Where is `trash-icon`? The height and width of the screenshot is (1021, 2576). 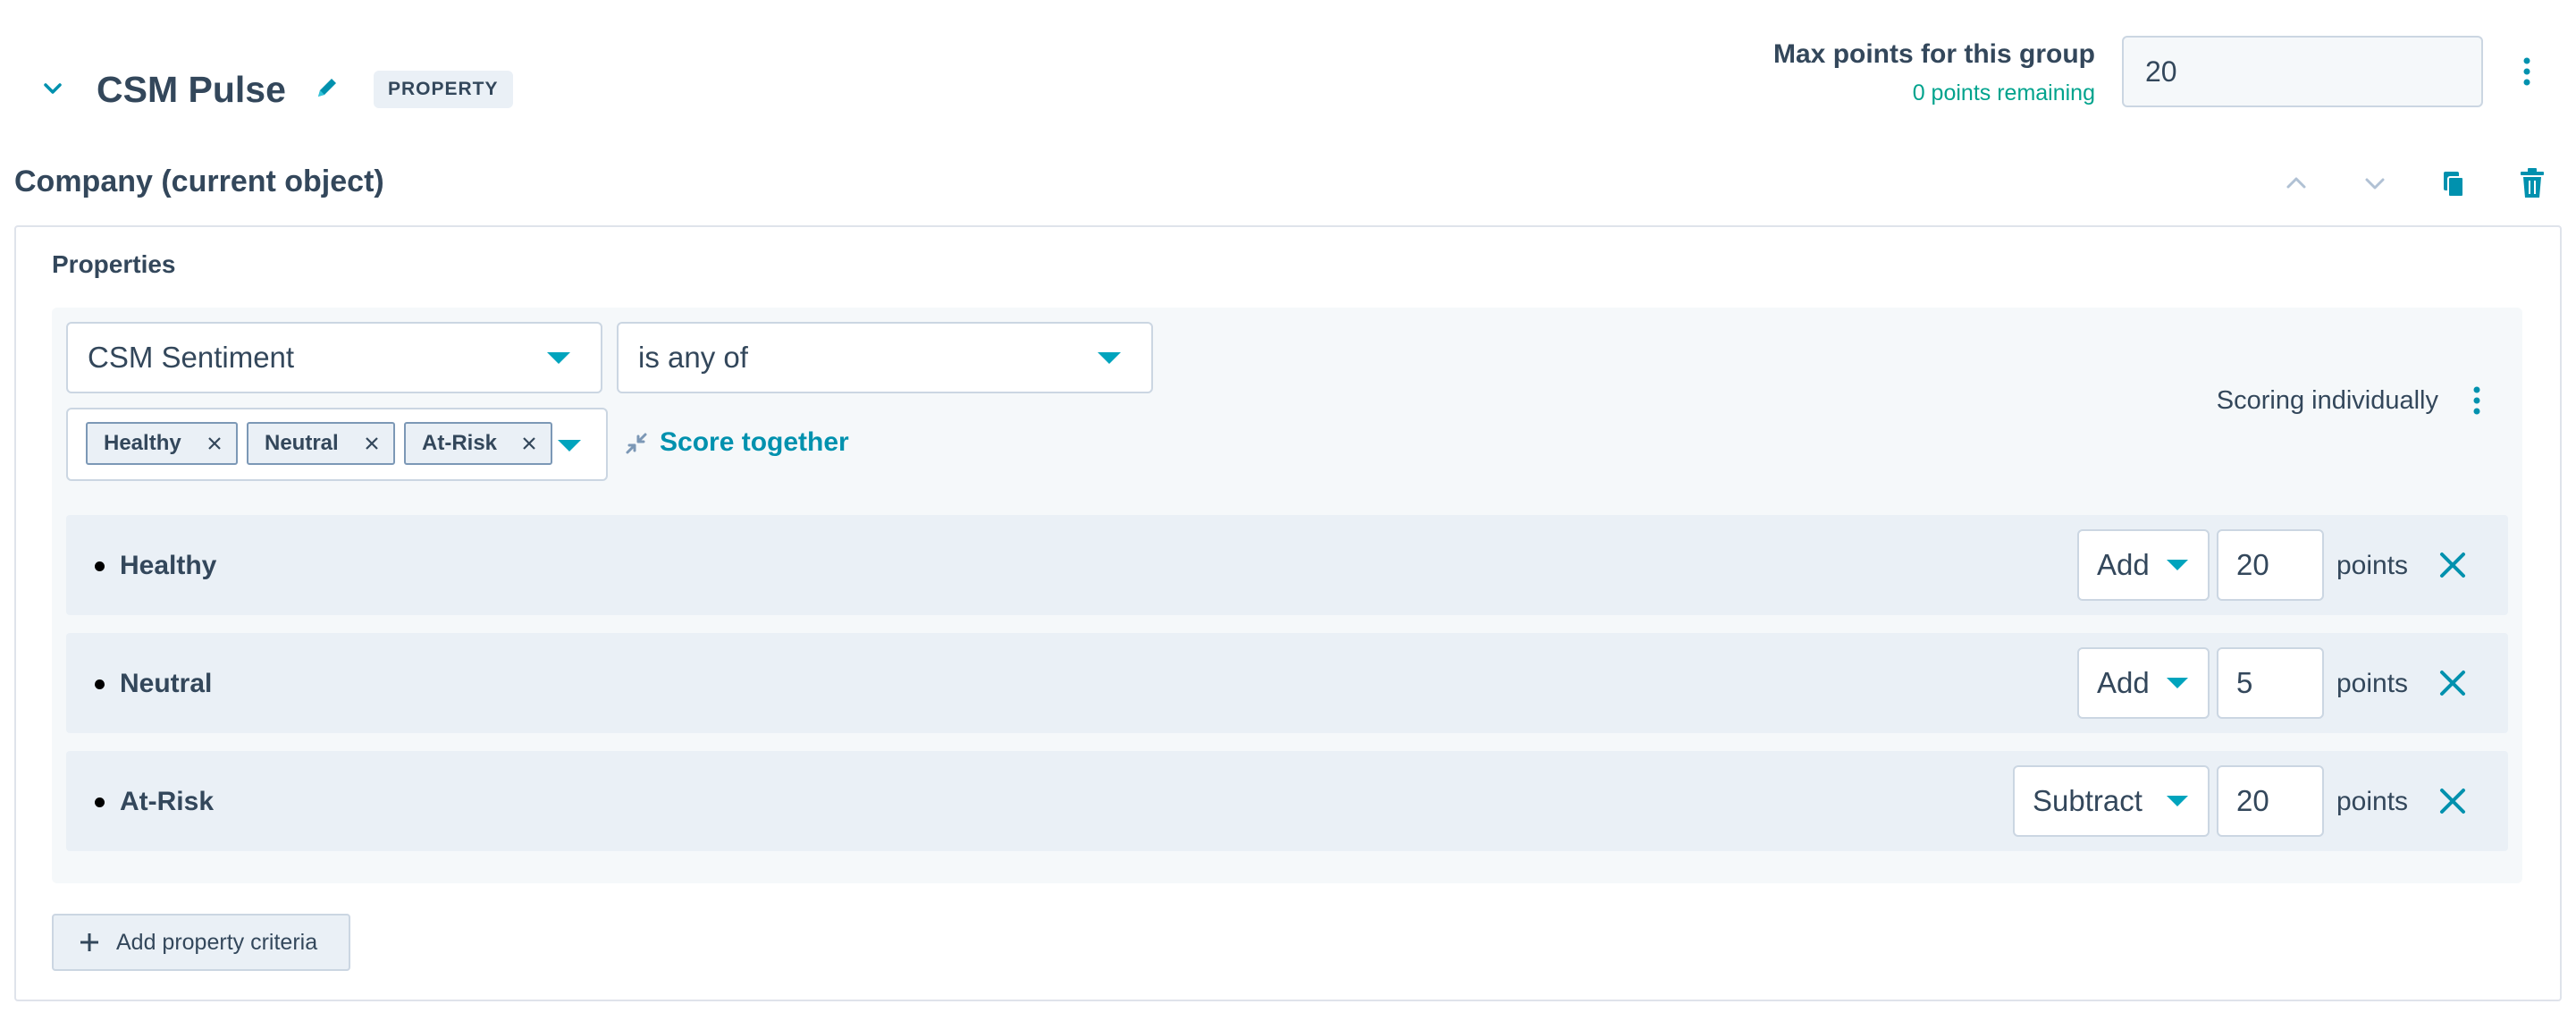
trash-icon is located at coordinates (2532, 183).